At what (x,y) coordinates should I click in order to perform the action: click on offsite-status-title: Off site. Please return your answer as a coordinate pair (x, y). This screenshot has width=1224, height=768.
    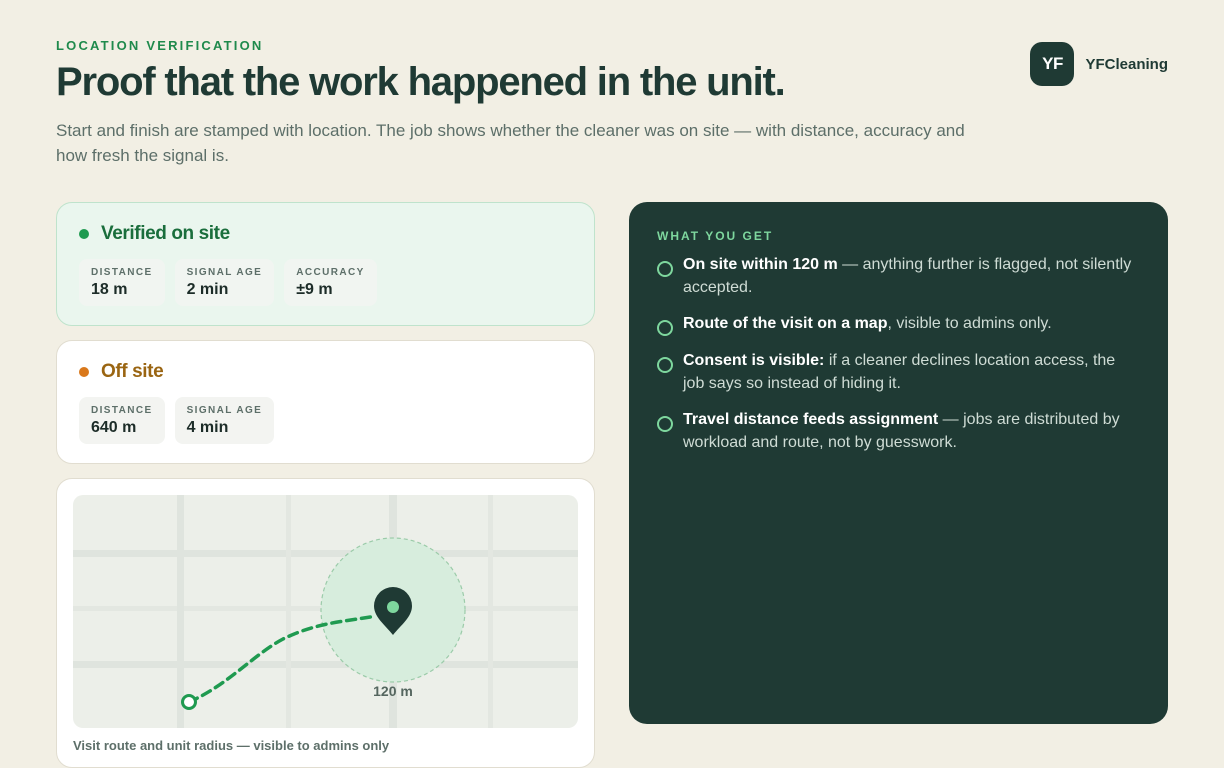
    Looking at the image, I should click on (132, 371).